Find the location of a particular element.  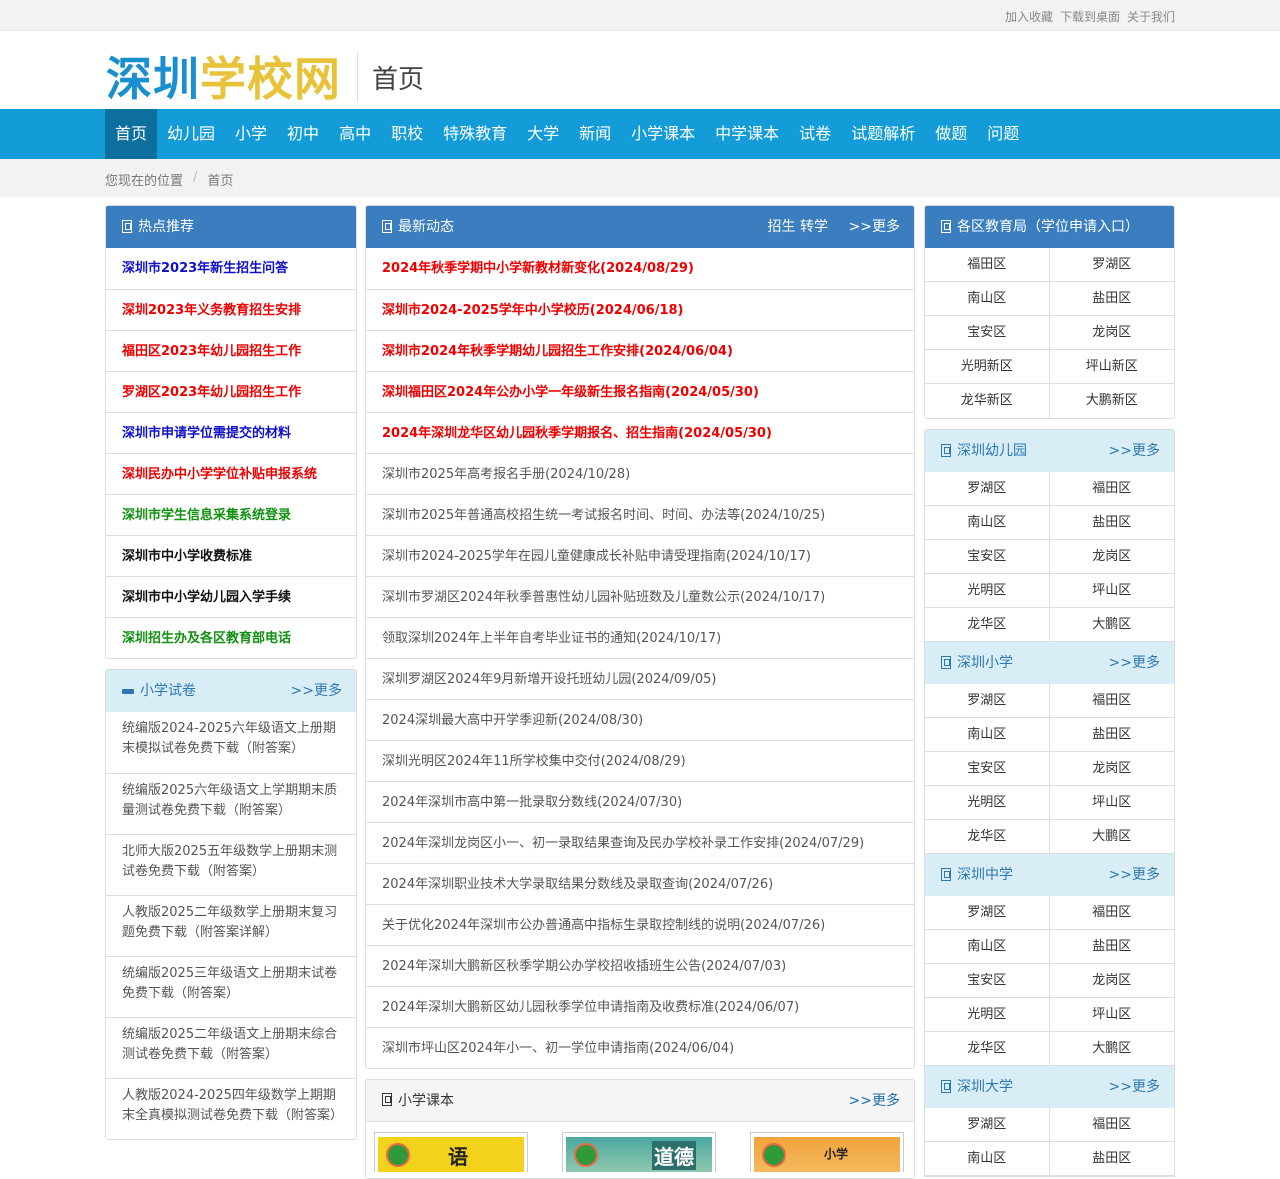

paper-item: 人教版2025二年级数学上册期末复习题免费下载（附答案详解） is located at coordinates (231, 925).